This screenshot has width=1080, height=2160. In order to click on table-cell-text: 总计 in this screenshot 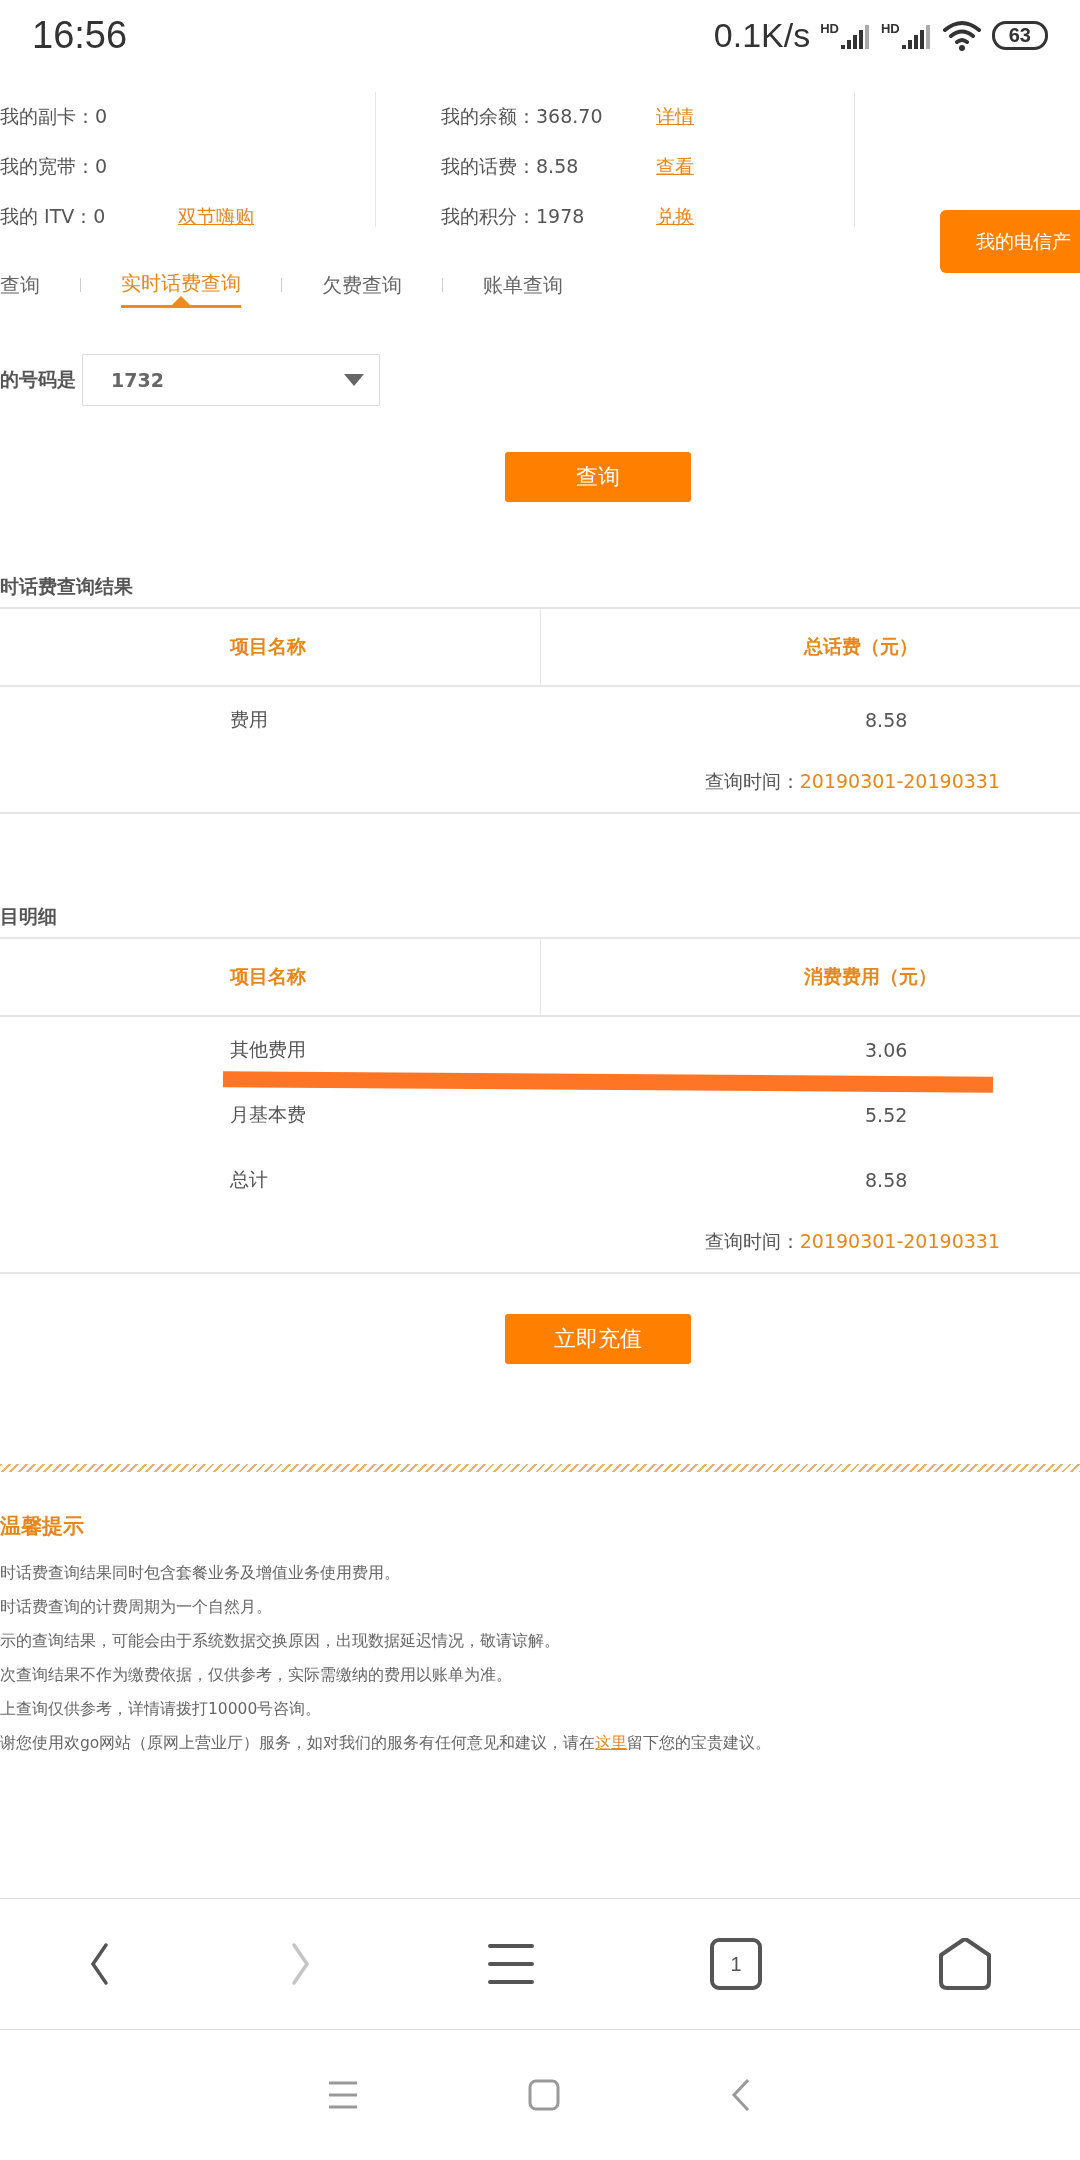, I will do `click(249, 1179)`.